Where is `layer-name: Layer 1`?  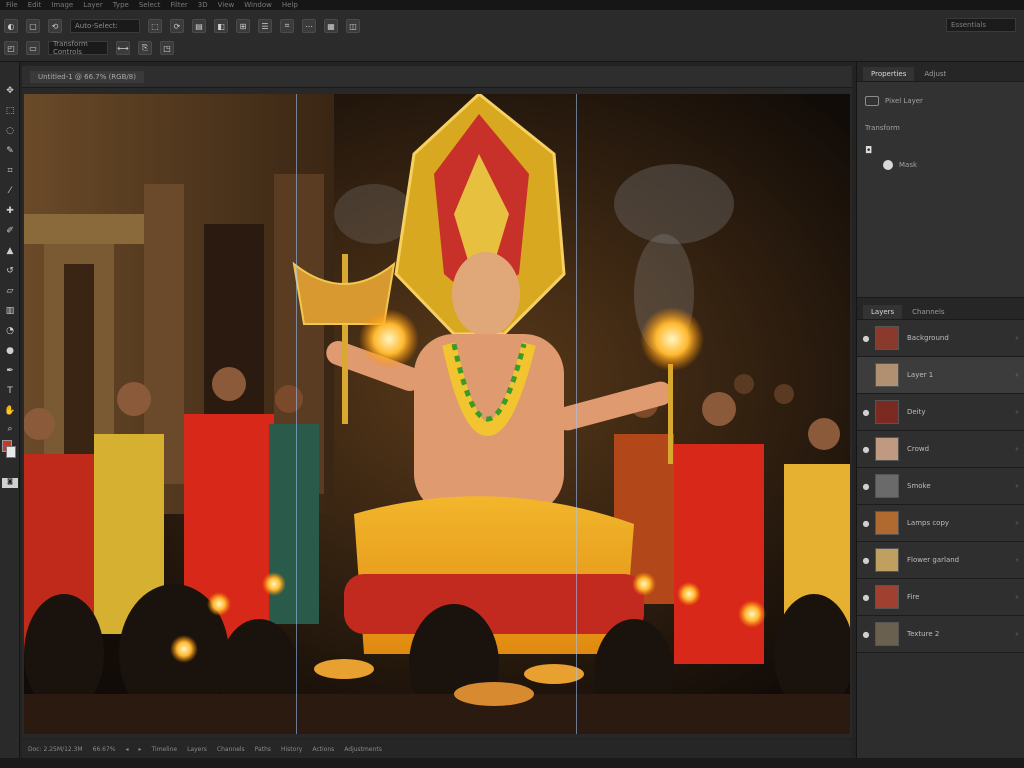 layer-name: Layer 1 is located at coordinates (958, 375).